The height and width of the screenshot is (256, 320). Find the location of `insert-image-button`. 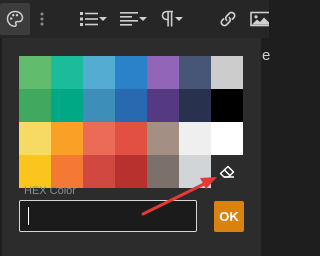

insert-image-button is located at coordinates (259, 19).